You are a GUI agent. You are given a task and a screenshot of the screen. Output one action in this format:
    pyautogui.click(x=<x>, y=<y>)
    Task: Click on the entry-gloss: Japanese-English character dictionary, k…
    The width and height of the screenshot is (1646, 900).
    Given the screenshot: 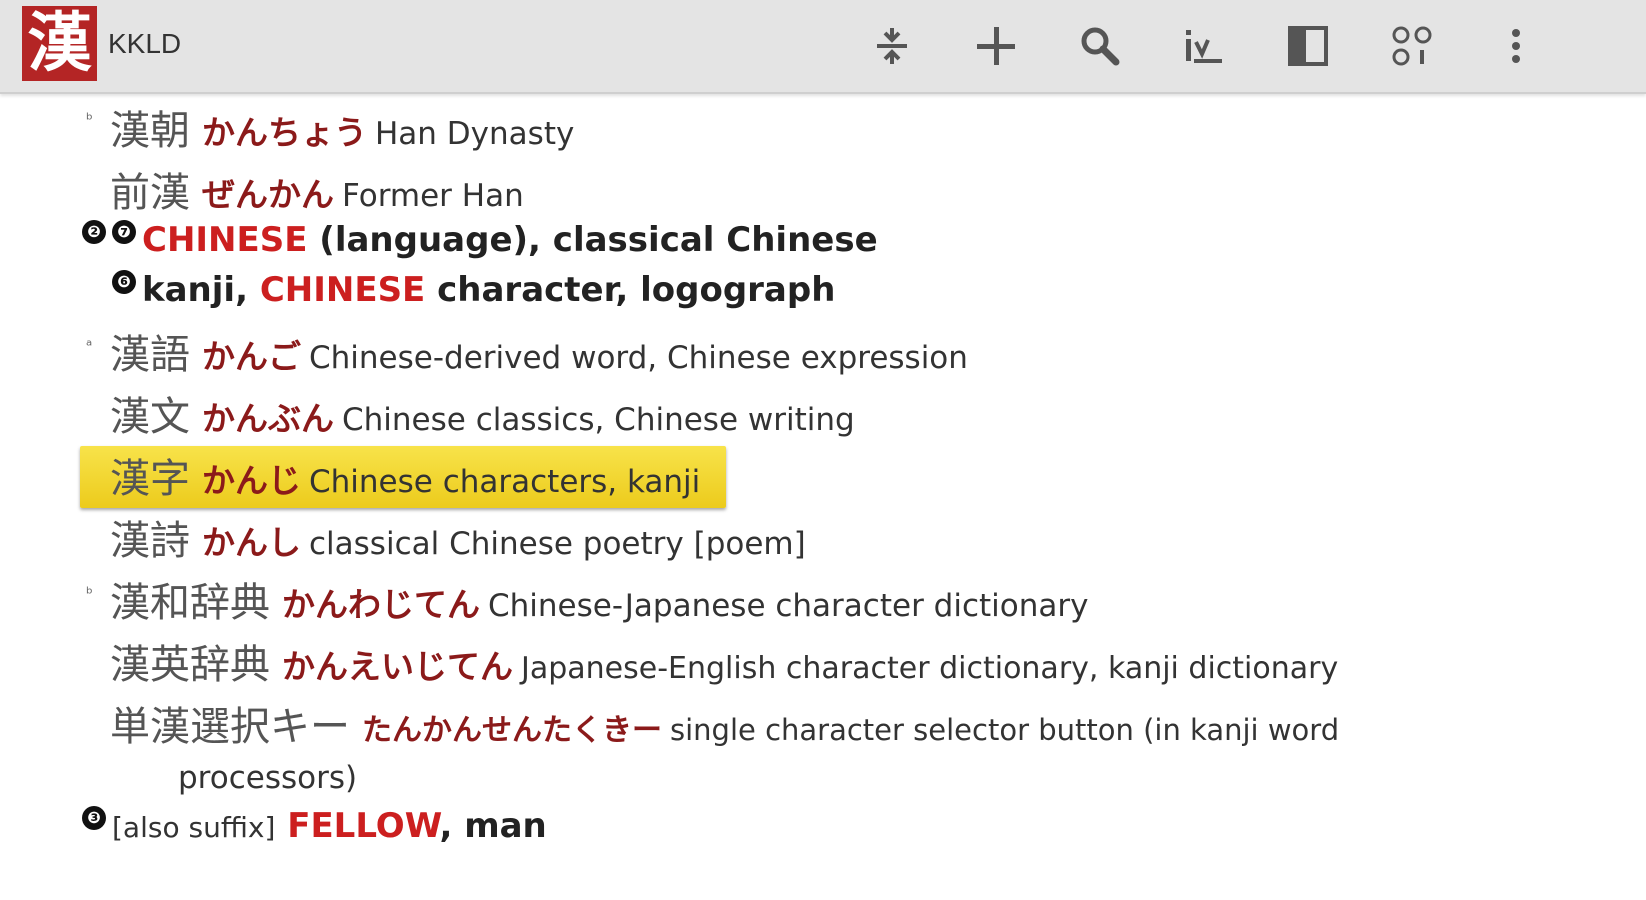 What is the action you would take?
    pyautogui.click(x=930, y=668)
    